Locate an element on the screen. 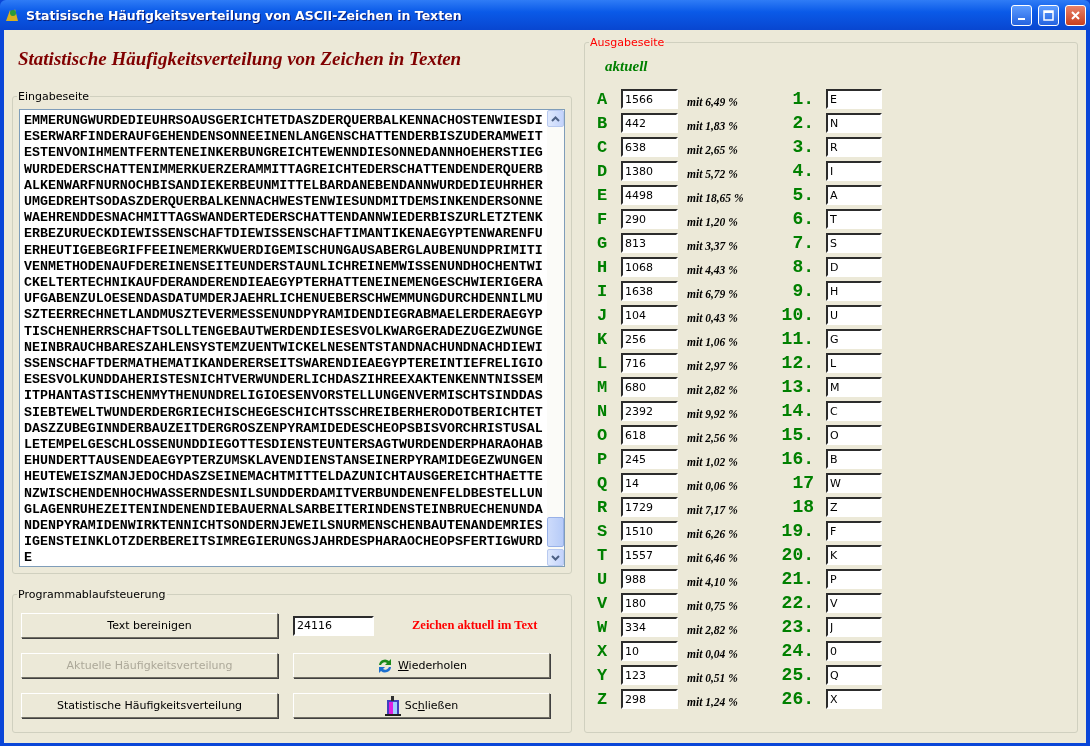  letter-label: Y is located at coordinates (603, 675).